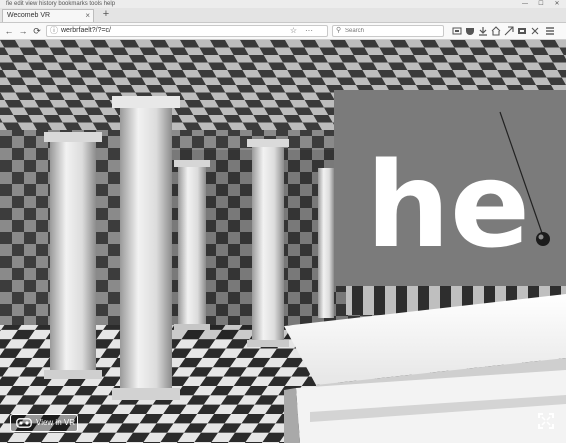  I want to click on tab-close-icon: ×, so click(87, 16).